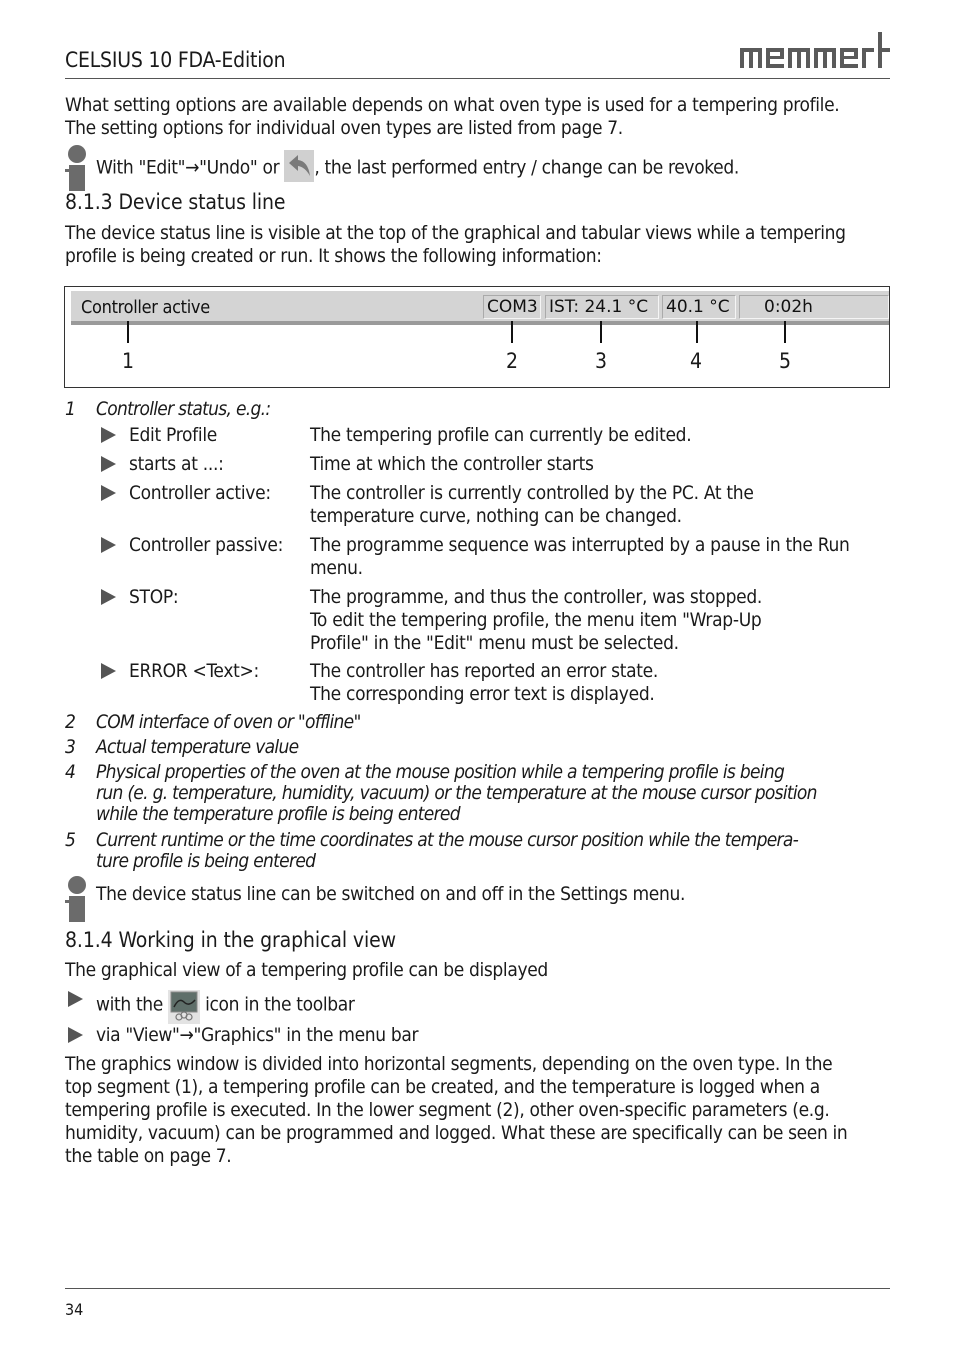 The height and width of the screenshot is (1354, 954). Describe the element at coordinates (145, 307) in the screenshot. I see `controller-status-field: Controller active` at that location.